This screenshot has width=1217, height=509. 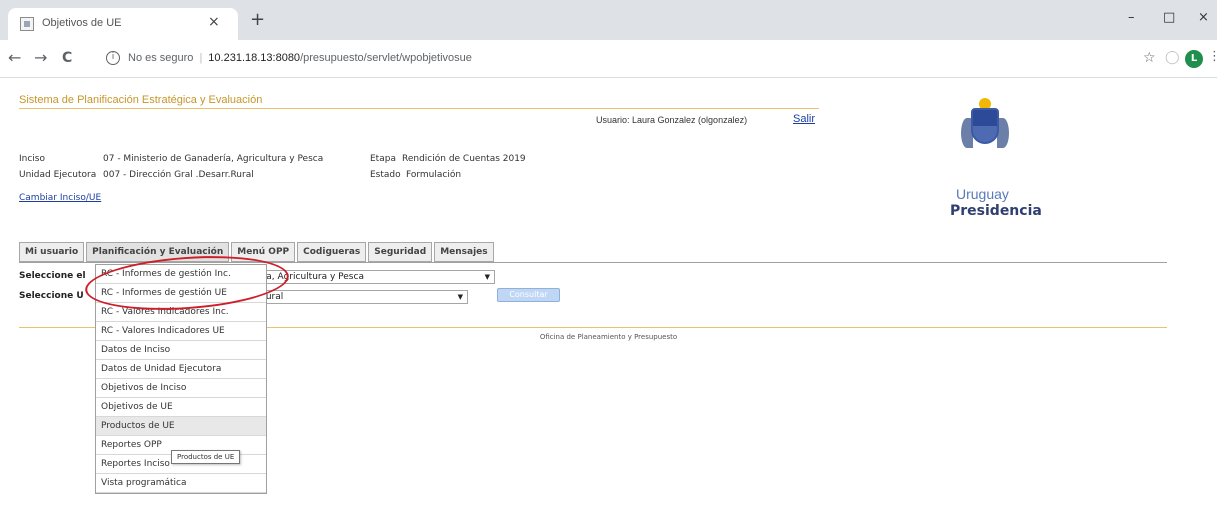 I want to click on inciso-select: ría, Agricultura y Pesca ▼, so click(x=375, y=277).